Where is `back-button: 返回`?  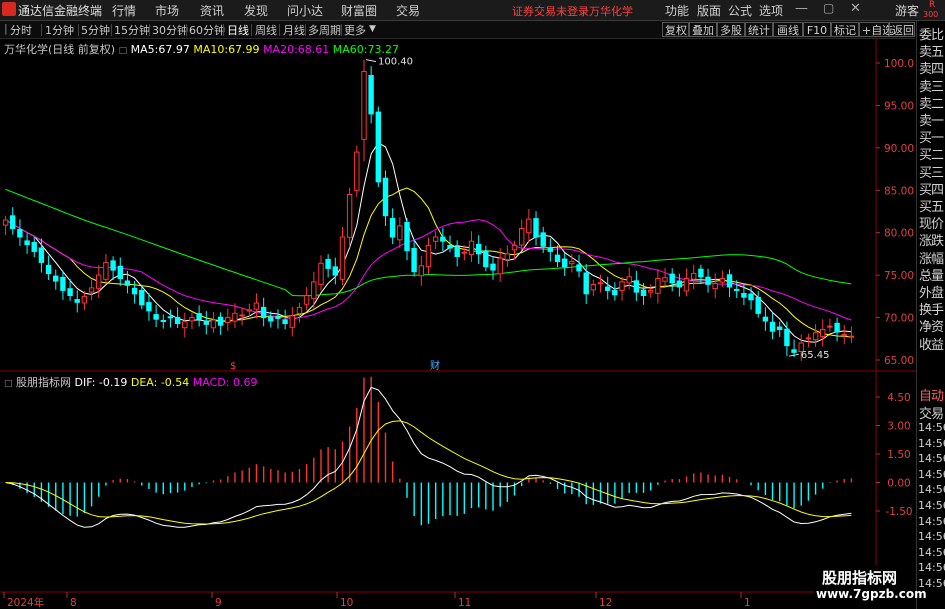 back-button: 返回 is located at coordinates (902, 29).